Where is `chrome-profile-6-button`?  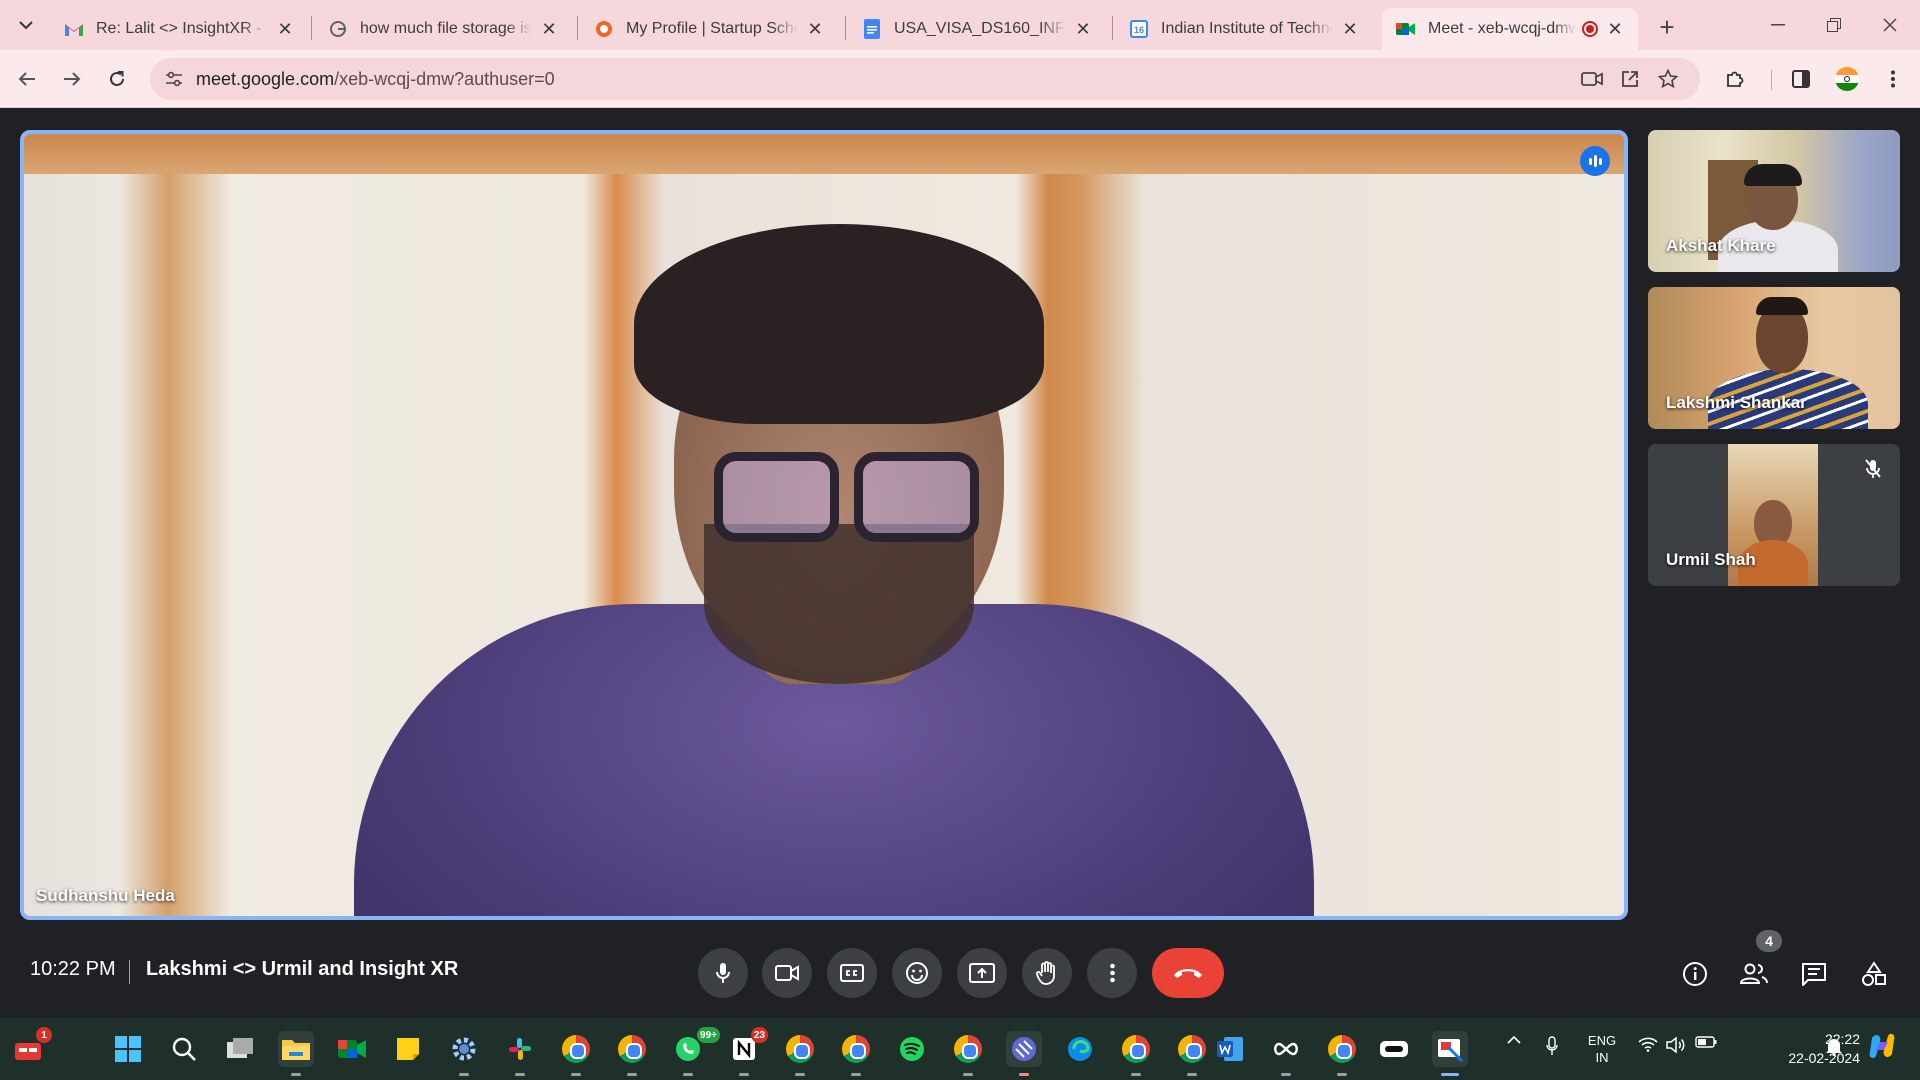
chrome-profile-6-button is located at coordinates (1136, 1053).